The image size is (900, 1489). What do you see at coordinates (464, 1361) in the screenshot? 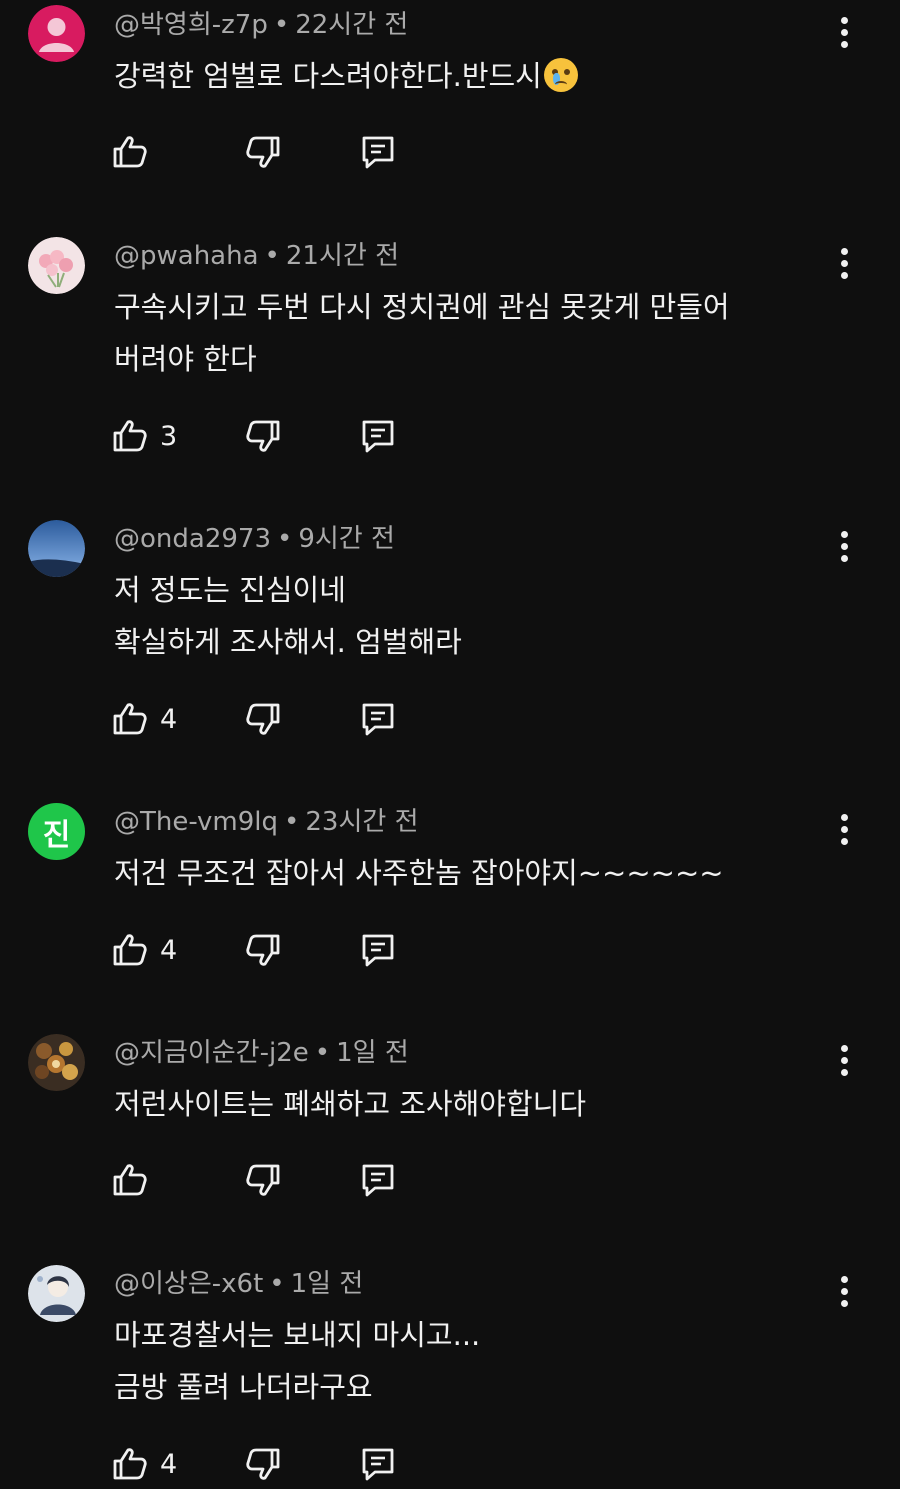
I see `comment-text: 마포경찰서는 보내지 마시고... 금방 풀려 나더라구요` at bounding box center [464, 1361].